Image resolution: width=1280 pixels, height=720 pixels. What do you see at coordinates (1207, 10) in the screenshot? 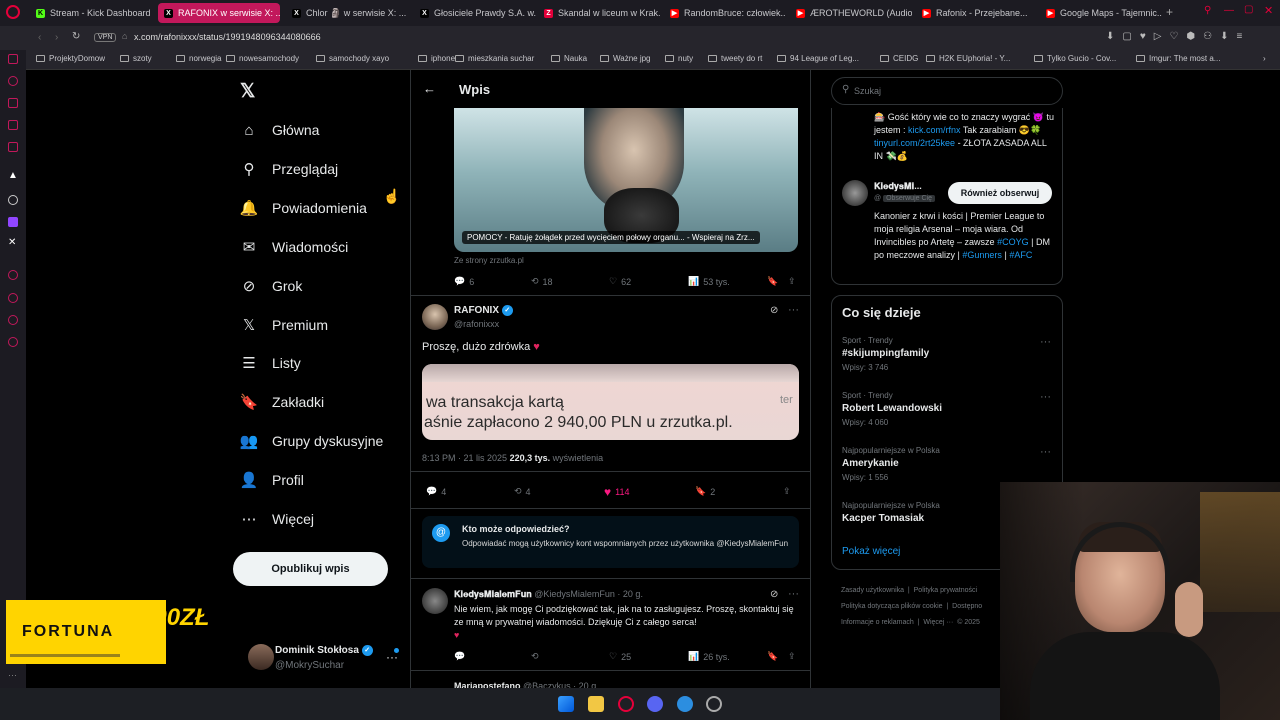
I see `search-tabs-icon: ⚲` at bounding box center [1207, 10].